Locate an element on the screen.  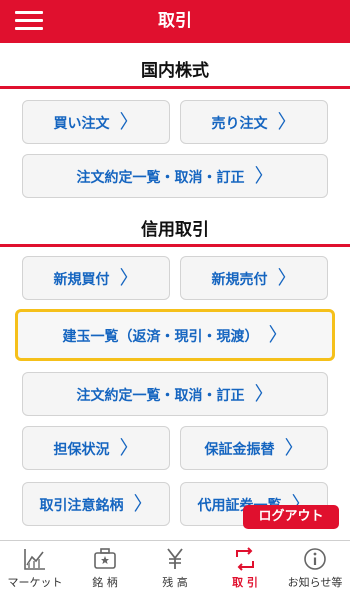
order-list-button-domestic: 注文約定一覧・取消・訂正〉 is located at coordinates (175, 176).